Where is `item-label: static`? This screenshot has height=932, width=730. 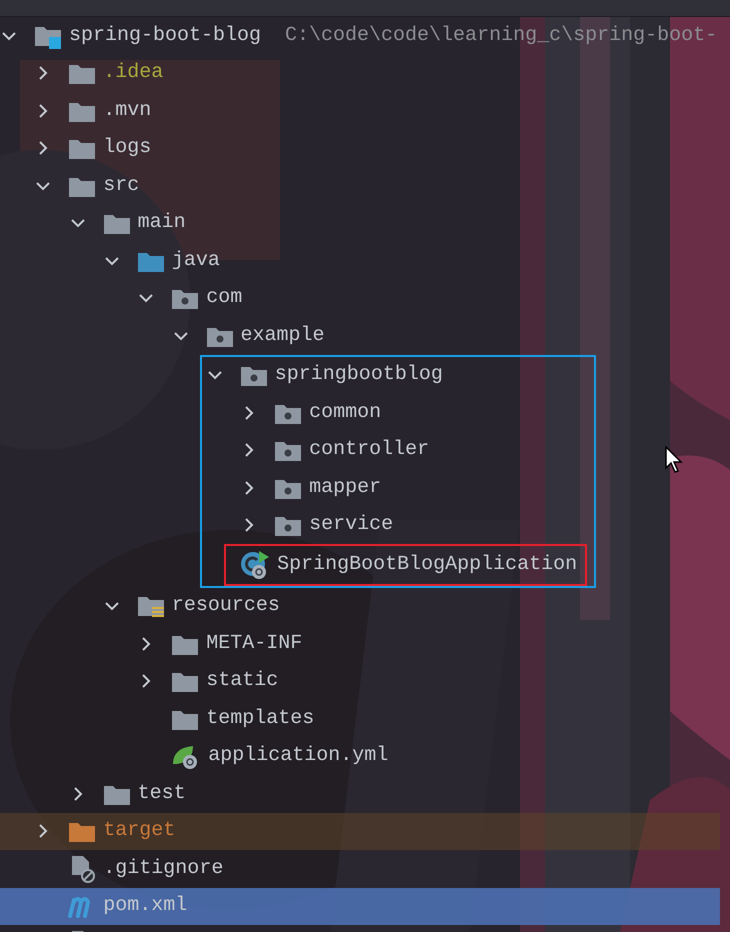 item-label: static is located at coordinates (242, 681).